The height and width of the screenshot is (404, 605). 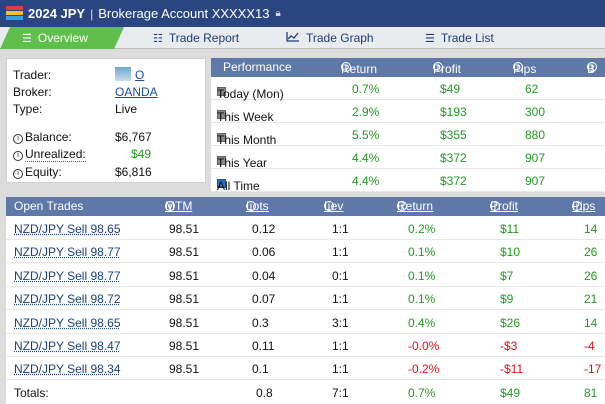 I want to click on profit-cell: $7, so click(x=507, y=275).